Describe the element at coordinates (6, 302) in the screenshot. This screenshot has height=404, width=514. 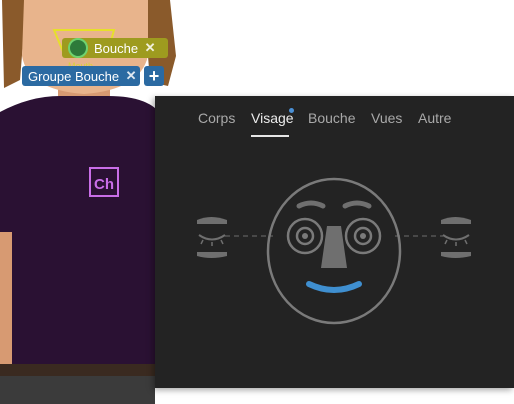
I see `arm-left` at that location.